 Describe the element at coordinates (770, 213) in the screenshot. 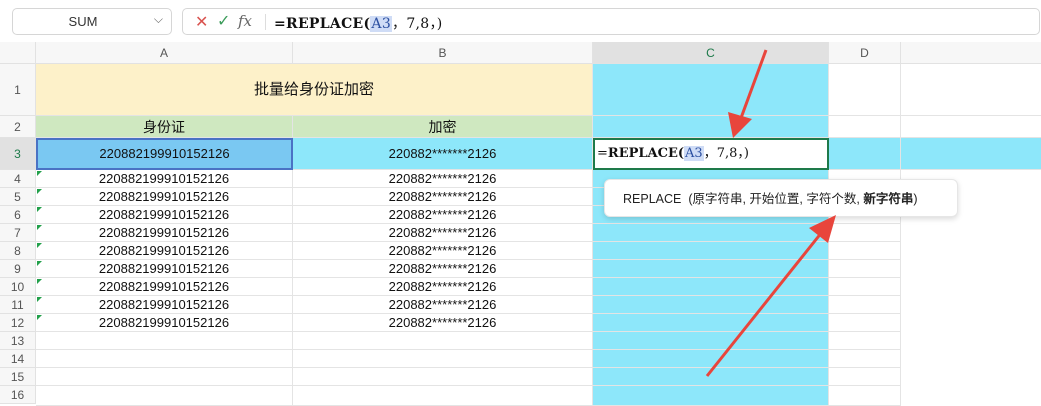

I see `annotation-arrows` at that location.